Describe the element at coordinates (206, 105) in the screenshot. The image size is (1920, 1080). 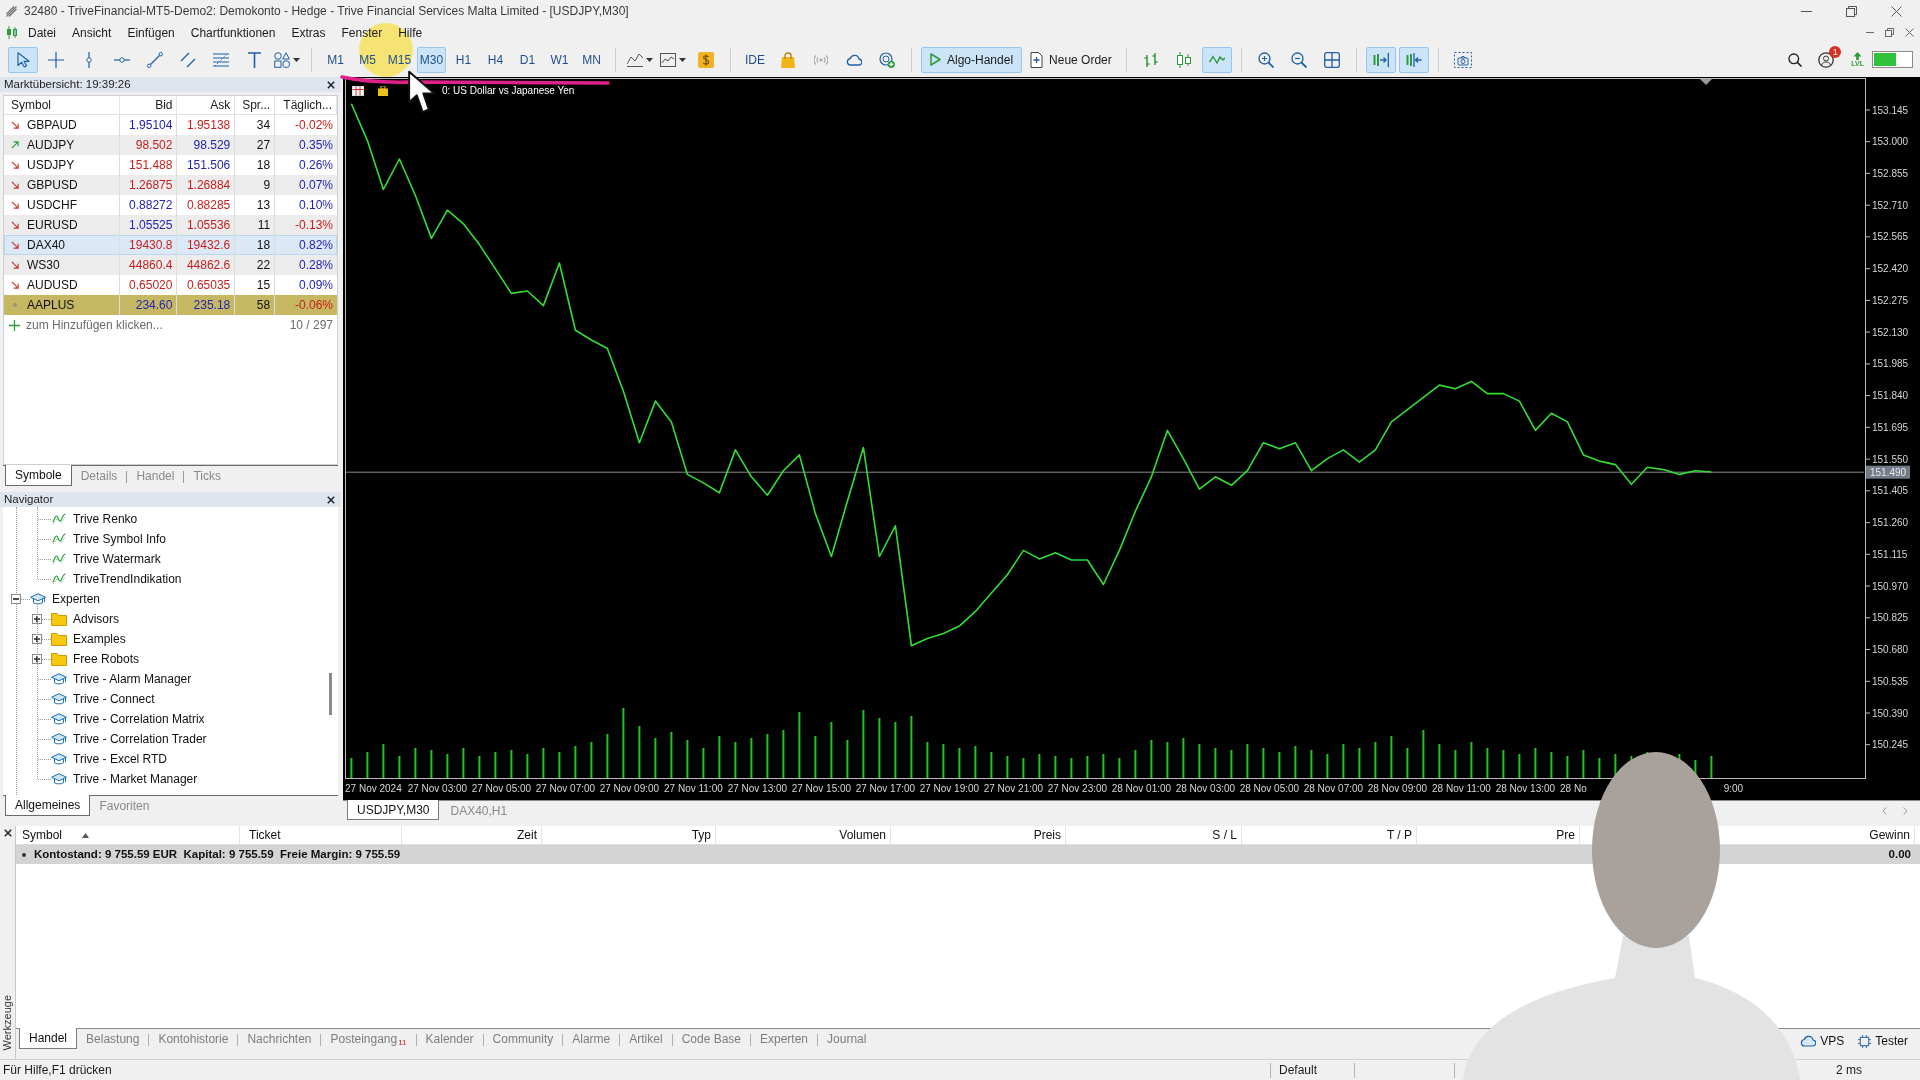
I see `column-header: Ask` at that location.